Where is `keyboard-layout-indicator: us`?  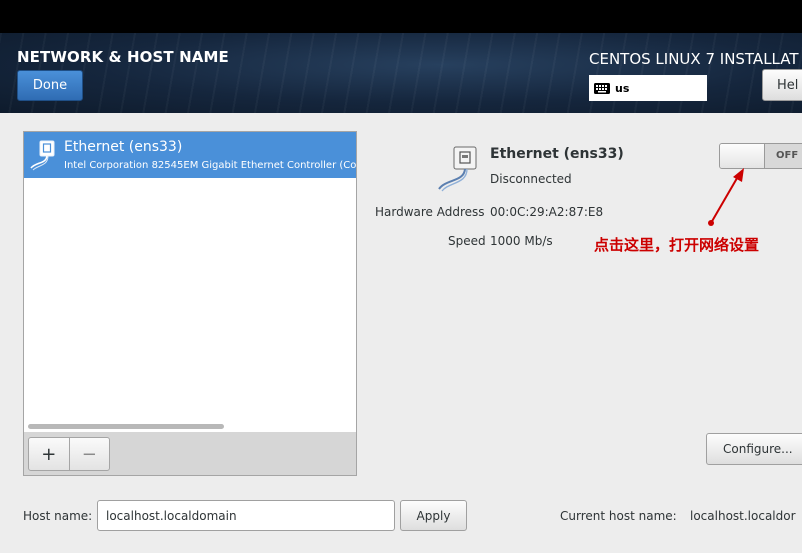
keyboard-layout-indicator: us is located at coordinates (648, 88).